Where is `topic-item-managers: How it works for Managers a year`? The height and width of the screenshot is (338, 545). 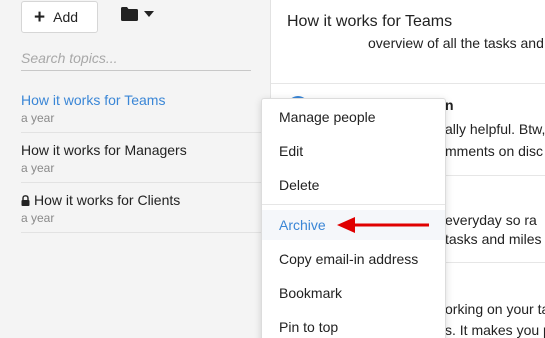
topic-item-managers: How it works for Managers a year is located at coordinates (146, 167).